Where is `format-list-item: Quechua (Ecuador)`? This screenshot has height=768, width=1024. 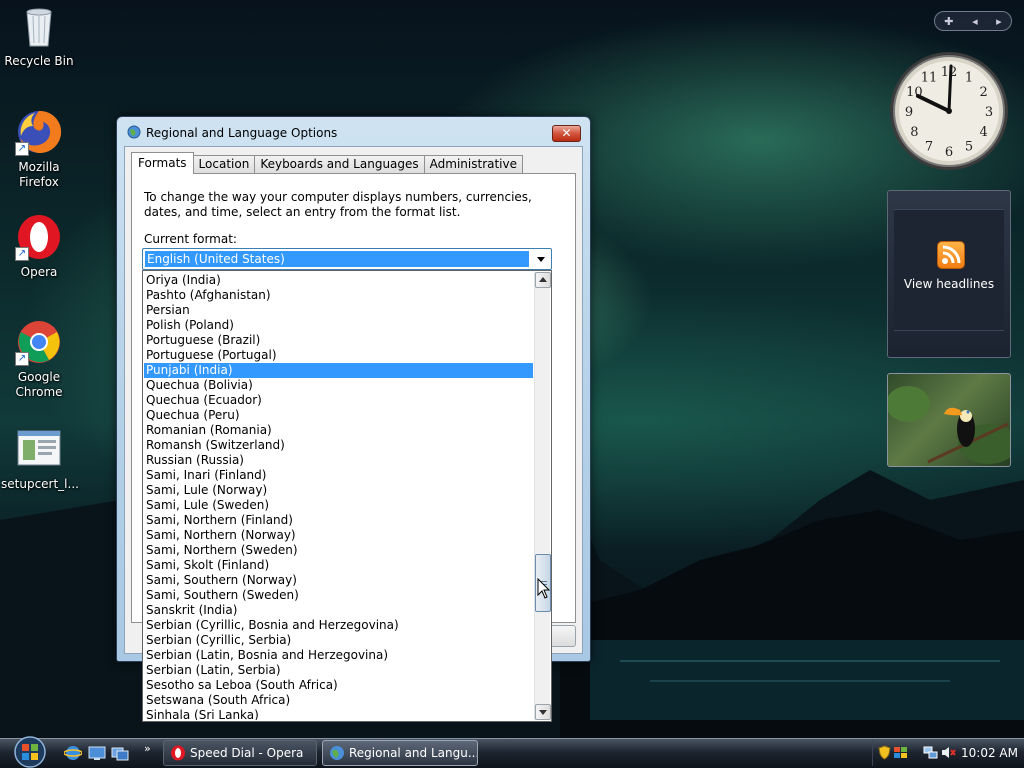
format-list-item: Quechua (Ecuador) is located at coordinates (338, 400).